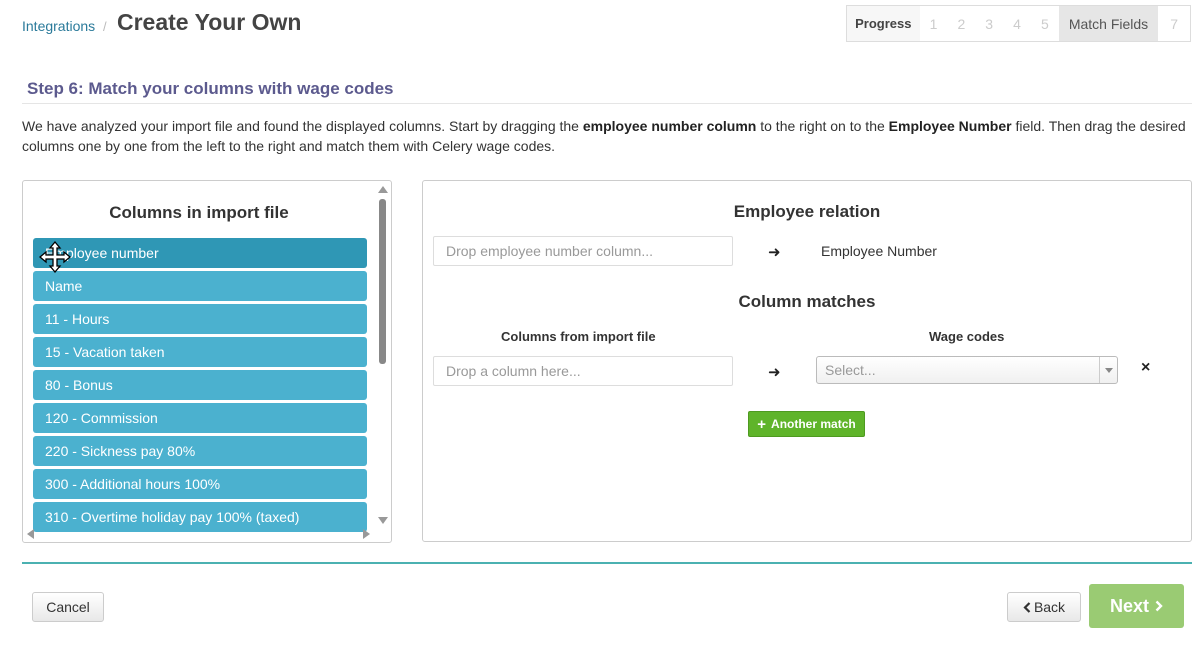 This screenshot has height=658, width=1203. Describe the element at coordinates (199, 212) in the screenshot. I see `import-columns-title: Columns in import file` at that location.